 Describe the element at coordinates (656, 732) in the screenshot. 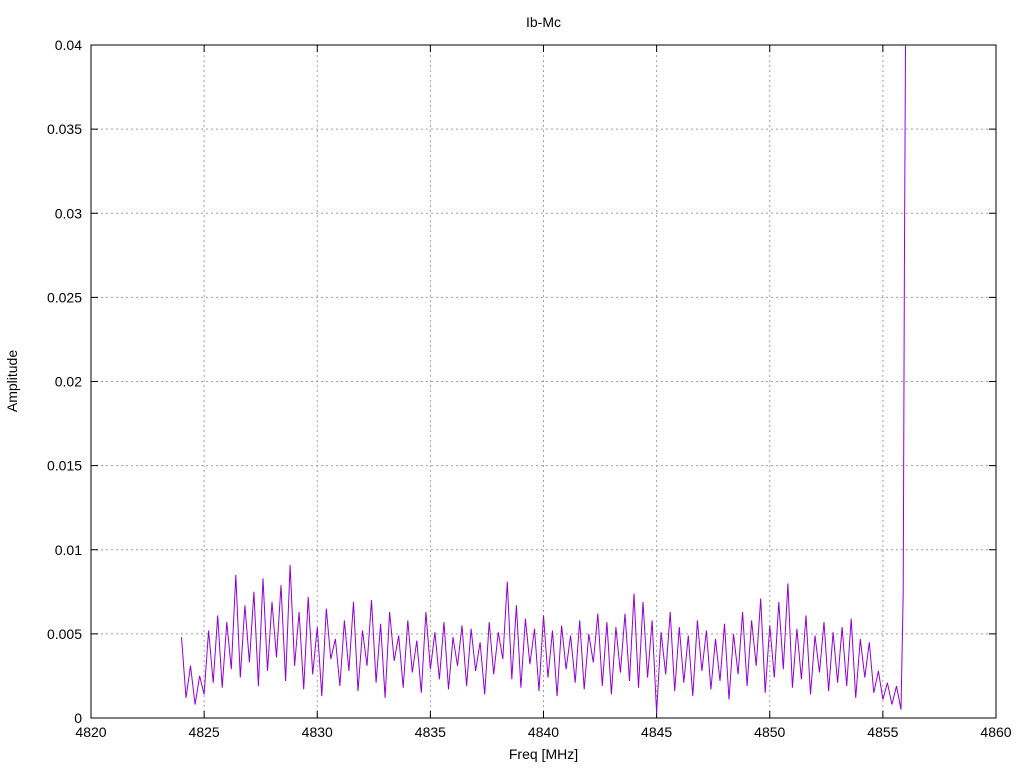

I see `x-tick-label: 4845` at that location.